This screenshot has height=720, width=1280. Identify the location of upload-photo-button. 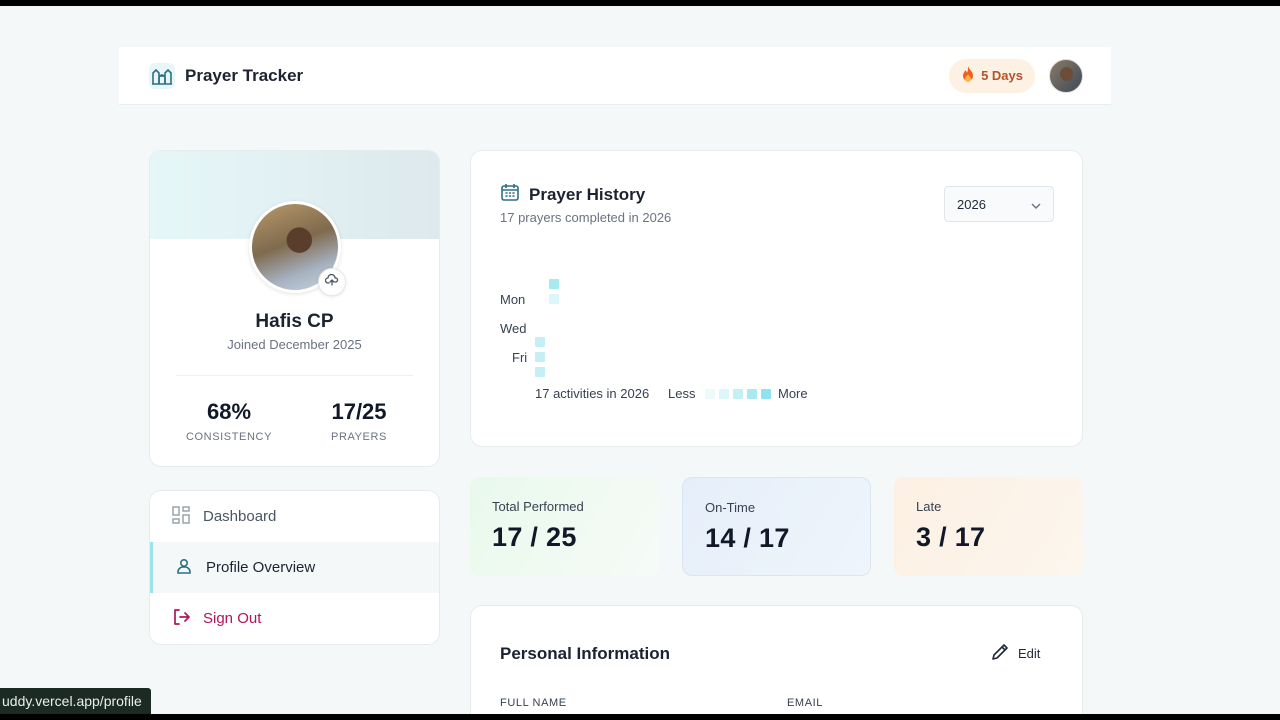
(332, 282).